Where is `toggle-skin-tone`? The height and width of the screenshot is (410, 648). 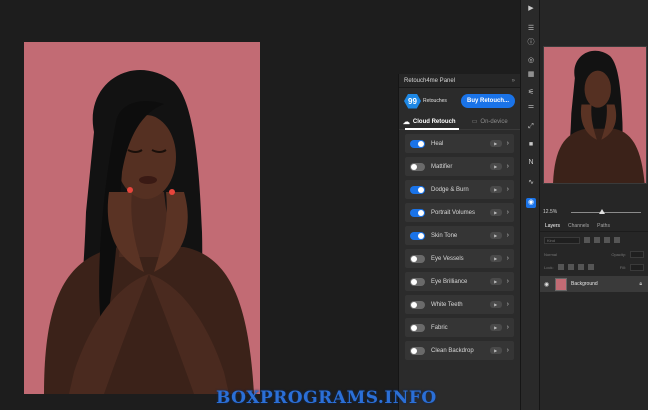 toggle-skin-tone is located at coordinates (417, 235).